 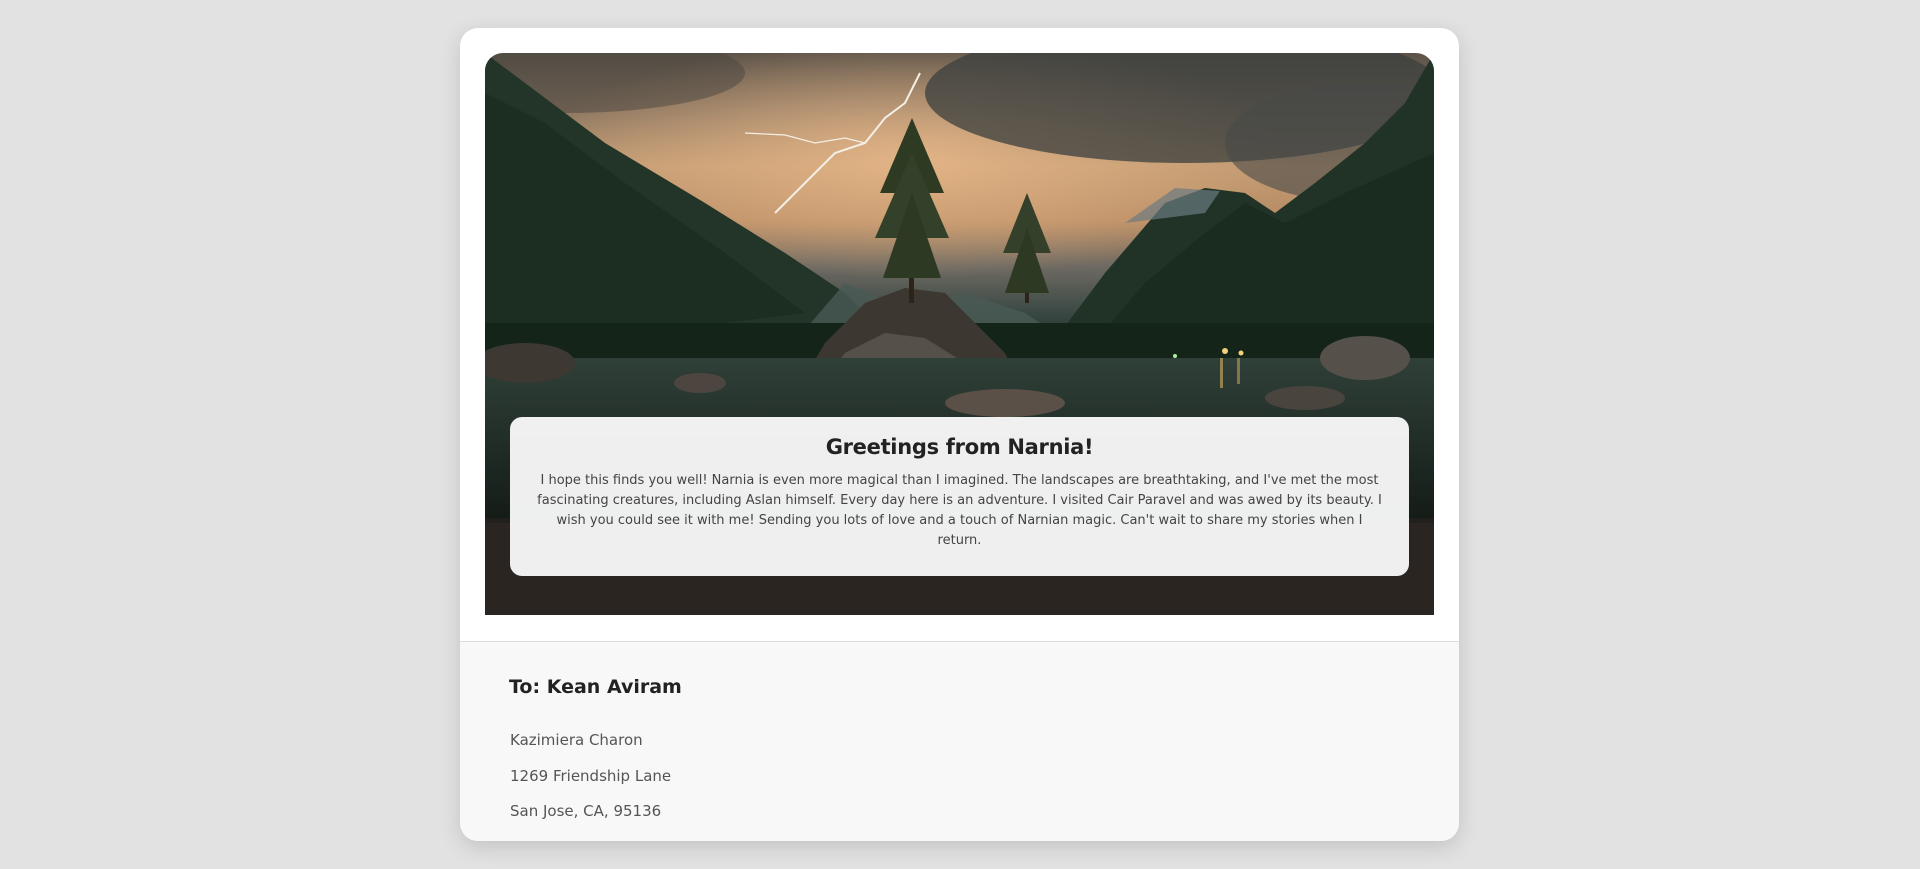 I want to click on postcard-title: Greetings from Narnia!, so click(x=959, y=447).